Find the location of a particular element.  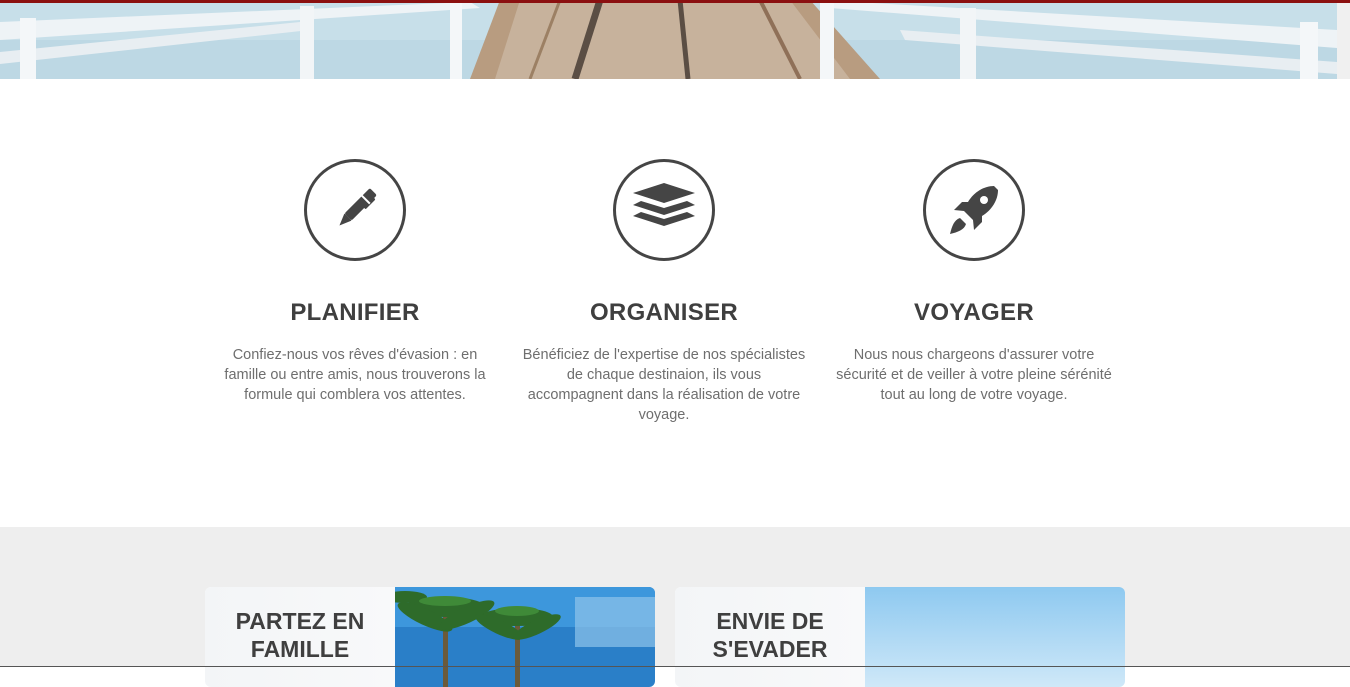

rocket-icon is located at coordinates (974, 210).